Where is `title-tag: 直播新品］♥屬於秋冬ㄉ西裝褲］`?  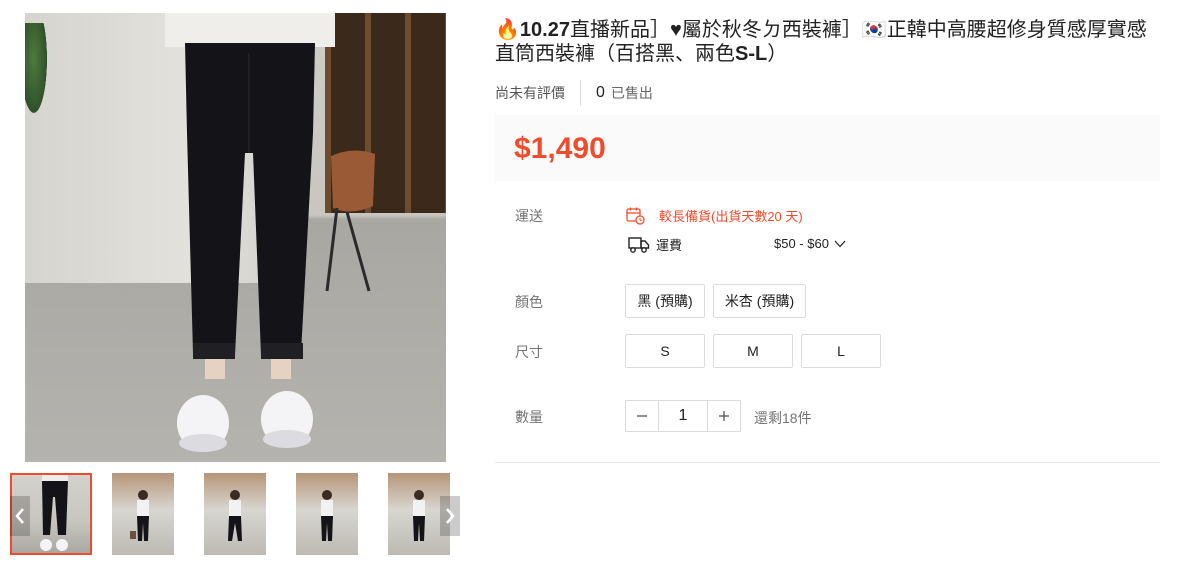 title-tag: 直播新品］♥屬於秋冬ㄉ西裝褲］ is located at coordinates (715, 30).